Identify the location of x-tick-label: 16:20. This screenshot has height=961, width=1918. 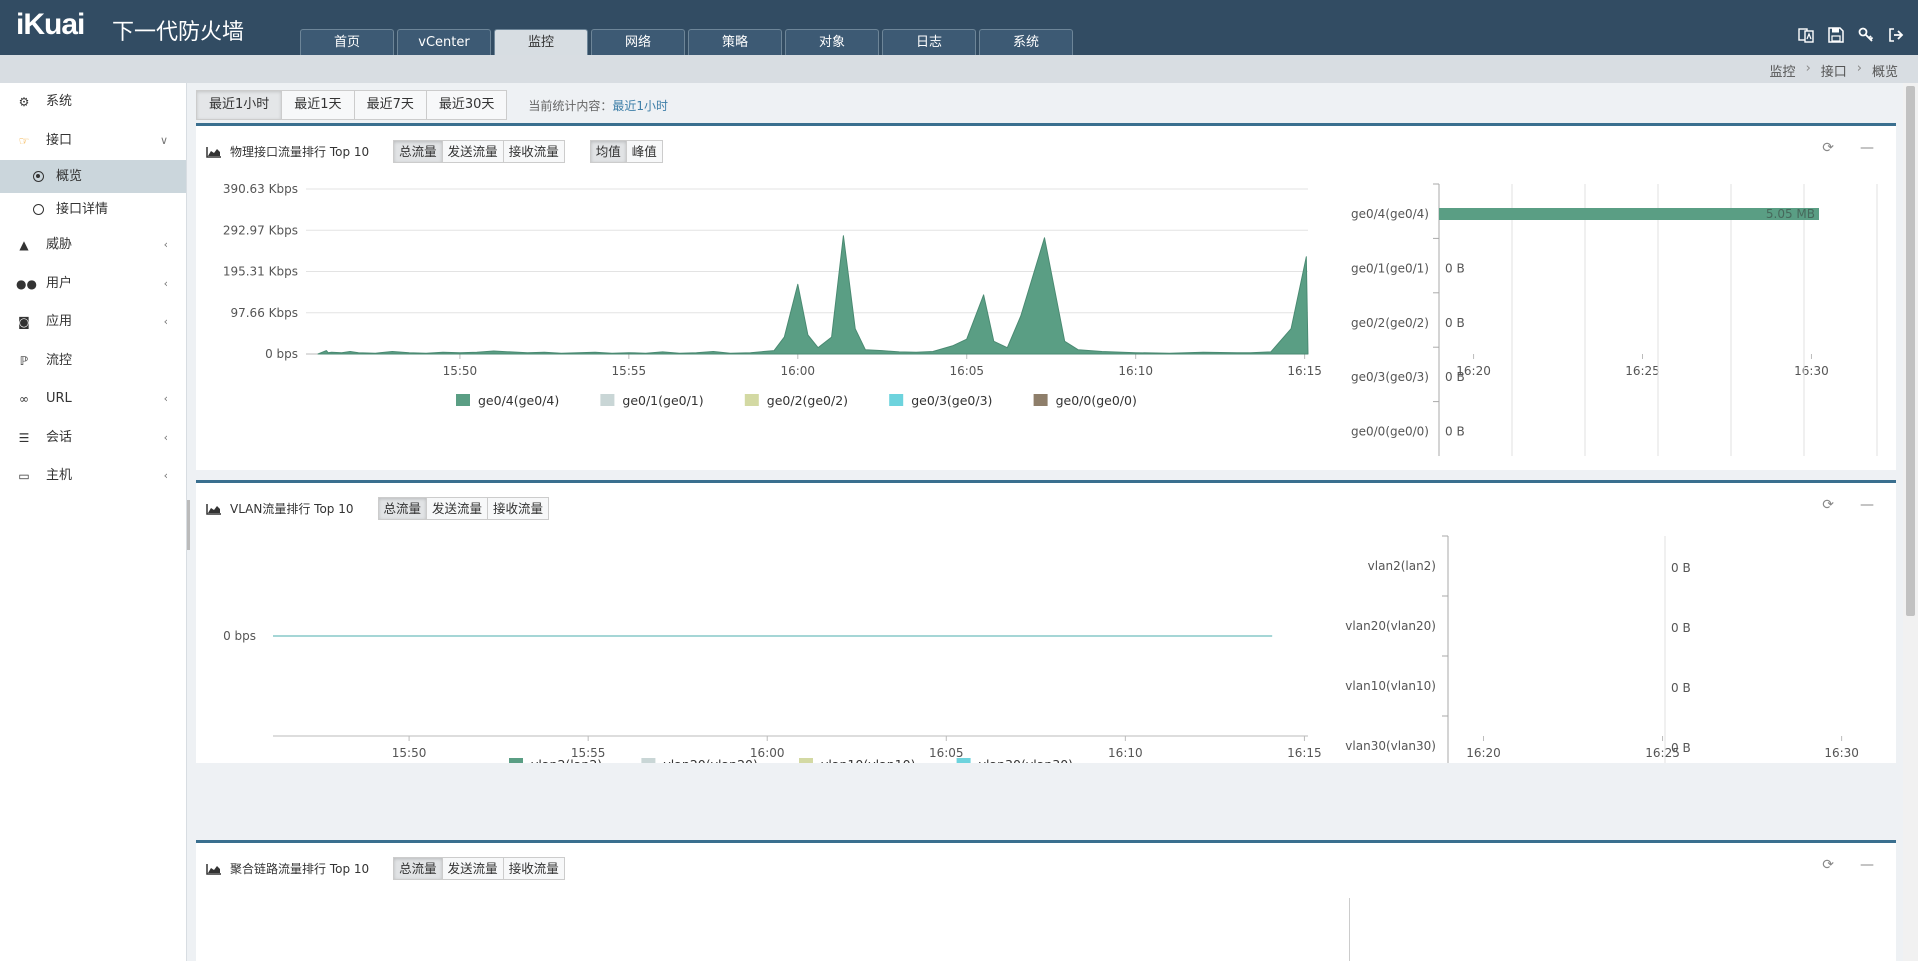
(1483, 753).